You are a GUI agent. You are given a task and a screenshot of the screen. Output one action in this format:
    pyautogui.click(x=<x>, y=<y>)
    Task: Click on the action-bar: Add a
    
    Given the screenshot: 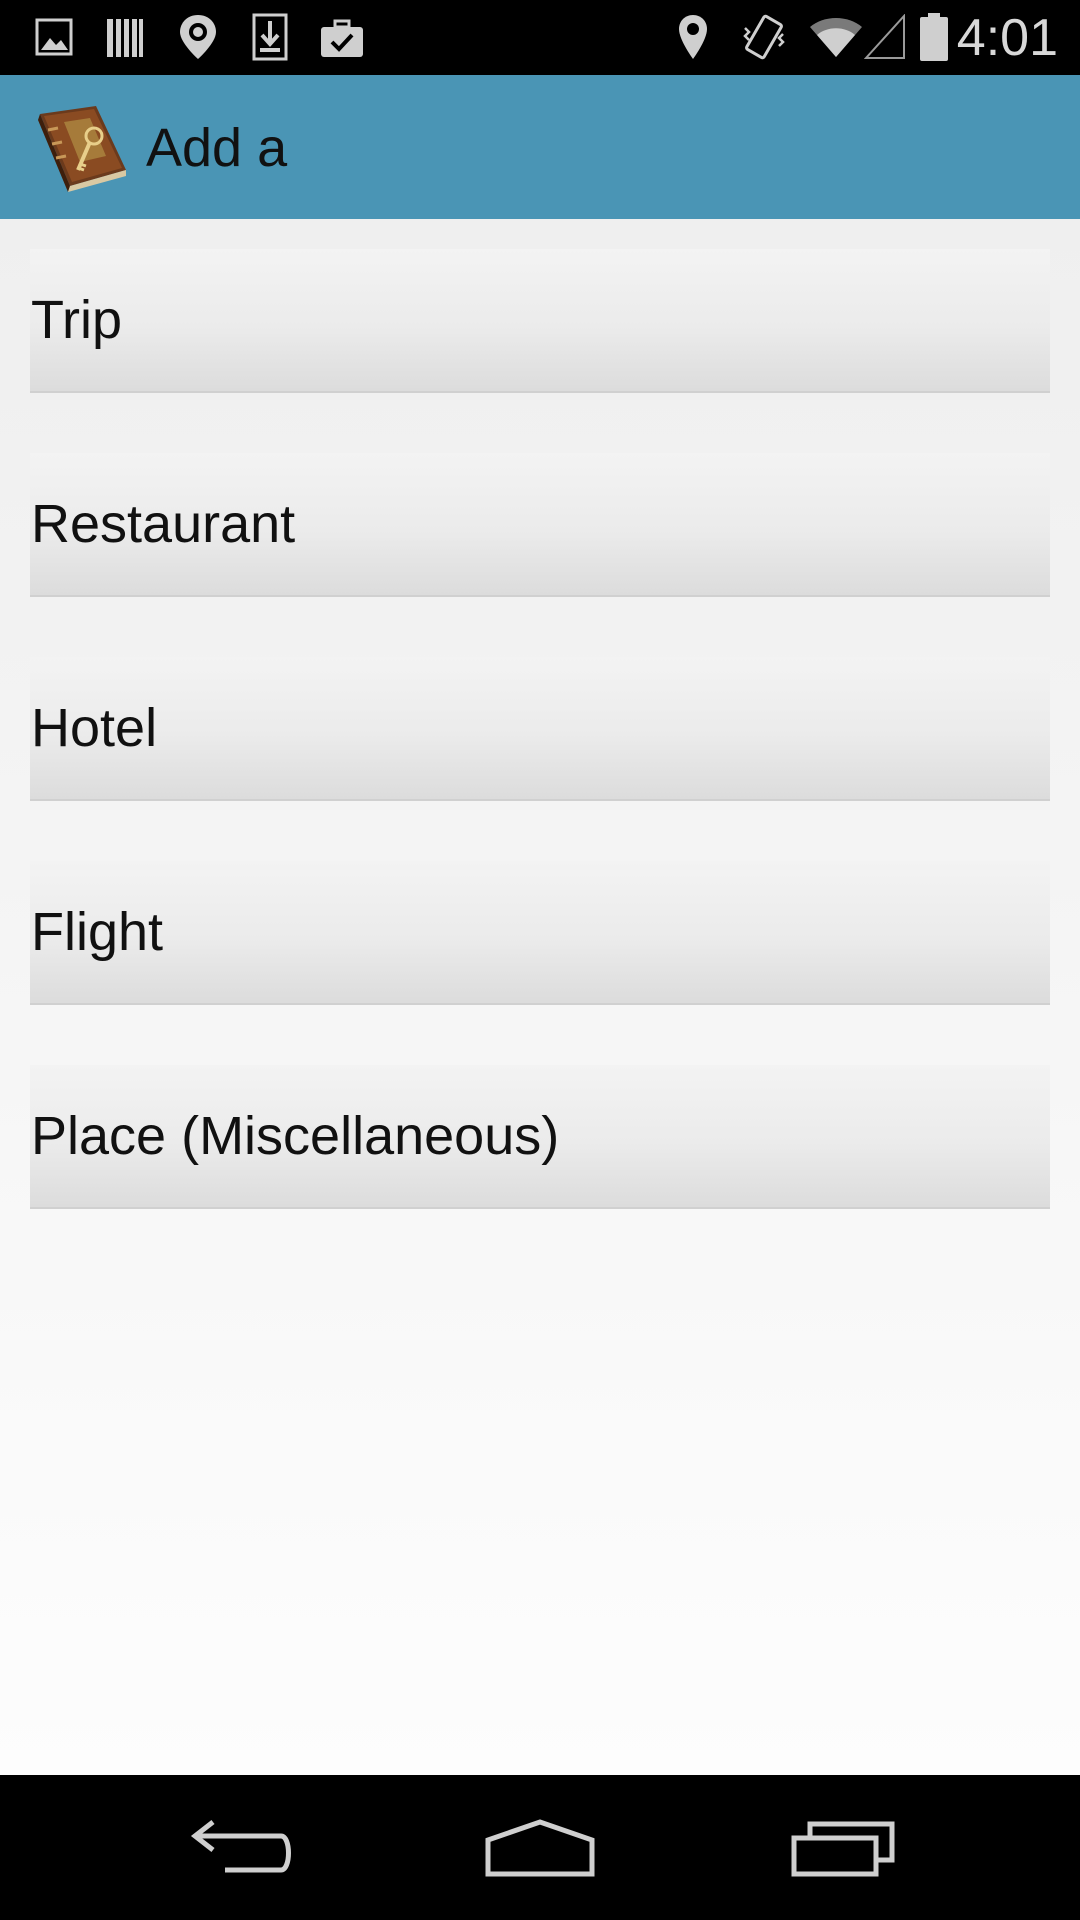 What is the action you would take?
    pyautogui.click(x=540, y=147)
    